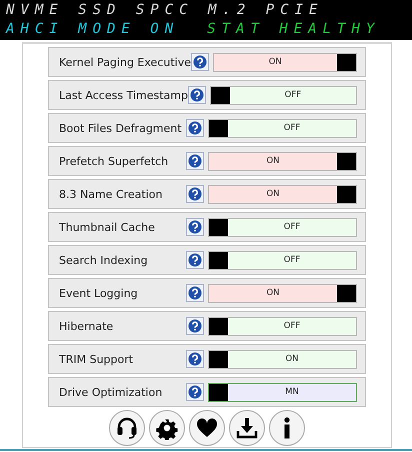 This screenshot has height=452, width=412. I want to click on setting-label: Last Access Timestamp, so click(123, 95).